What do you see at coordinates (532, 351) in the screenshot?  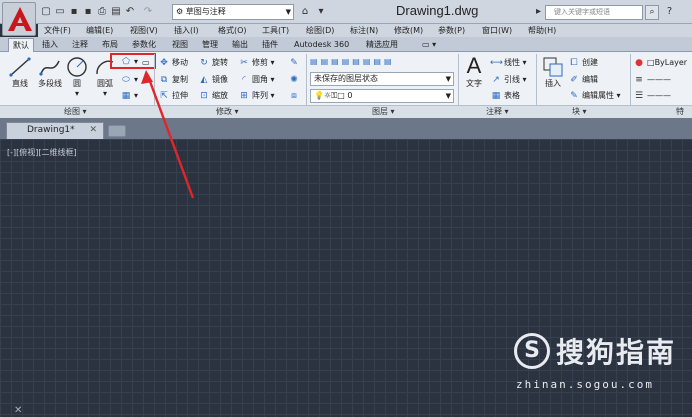 I see `sogou-logo-icon: S` at bounding box center [532, 351].